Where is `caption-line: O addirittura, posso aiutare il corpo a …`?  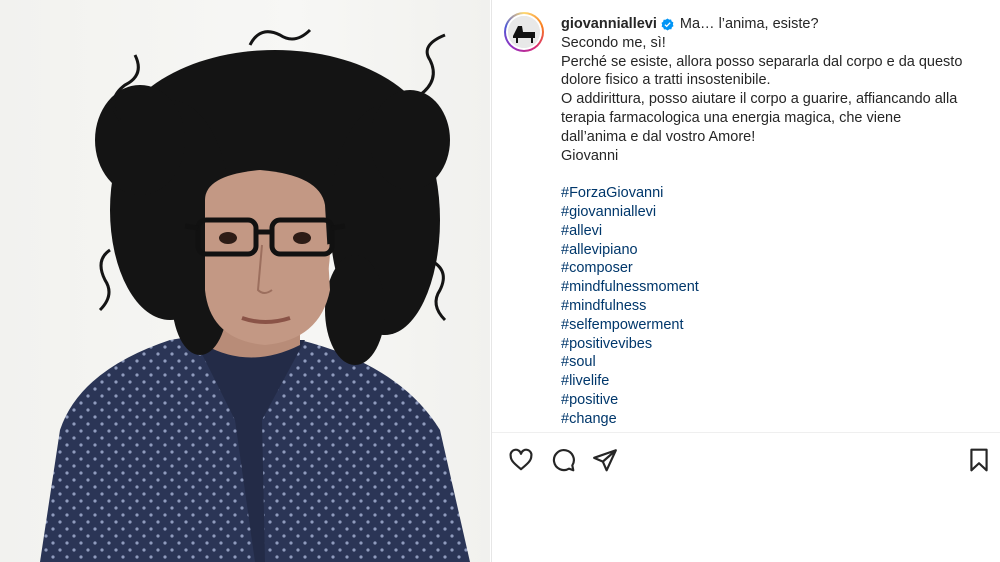
caption-line: O addirittura, posso aiutare il corpo a … is located at coordinates (759, 99).